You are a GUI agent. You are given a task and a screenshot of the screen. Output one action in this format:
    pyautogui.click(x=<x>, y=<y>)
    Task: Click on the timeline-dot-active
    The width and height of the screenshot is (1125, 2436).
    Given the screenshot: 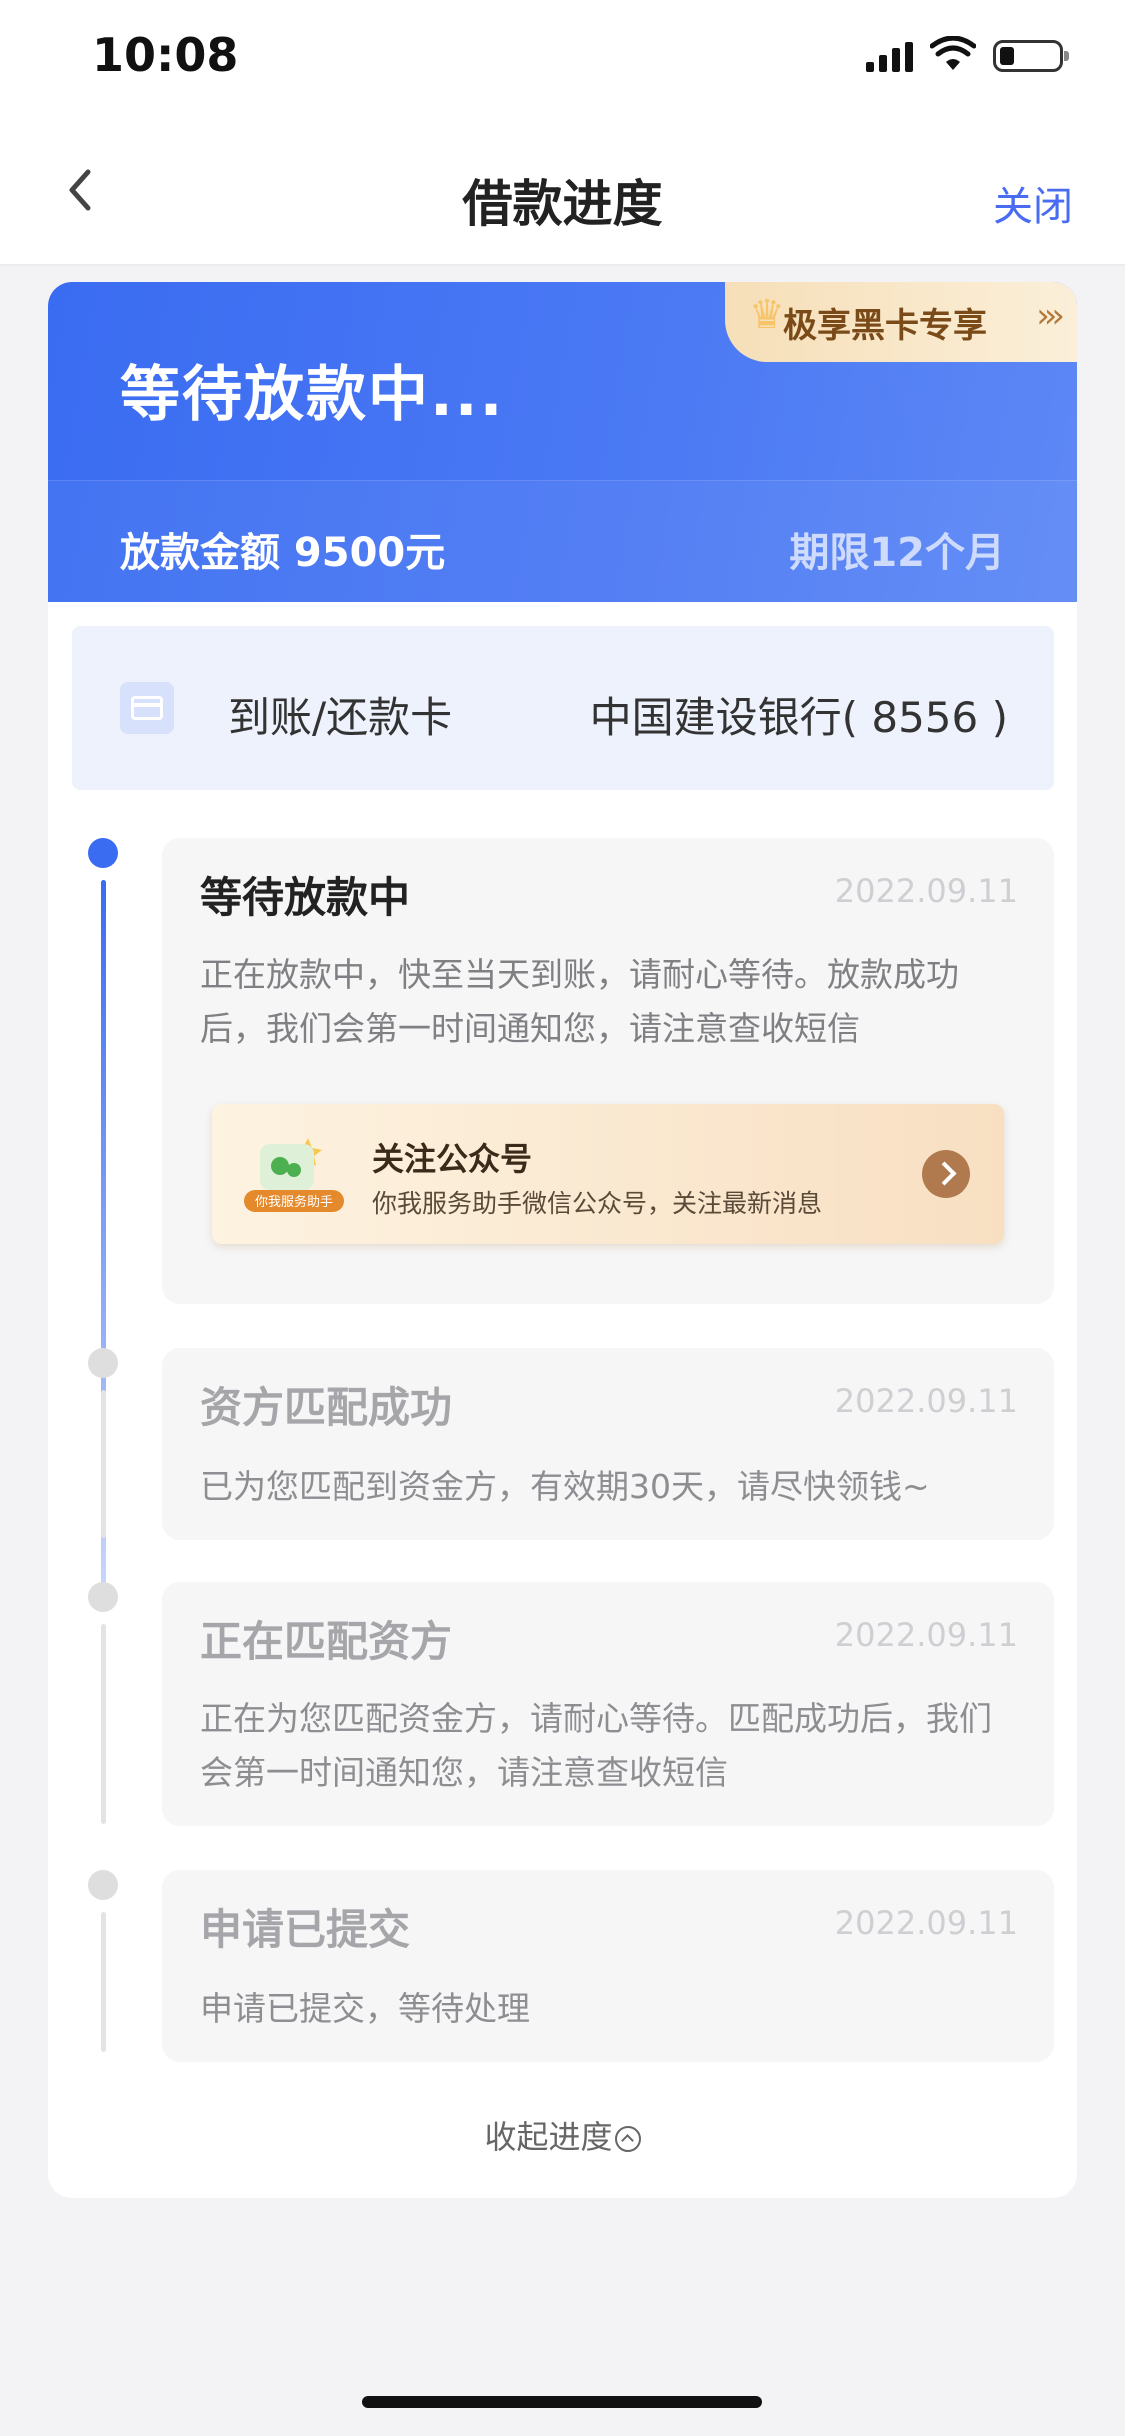 What is the action you would take?
    pyautogui.click(x=103, y=853)
    